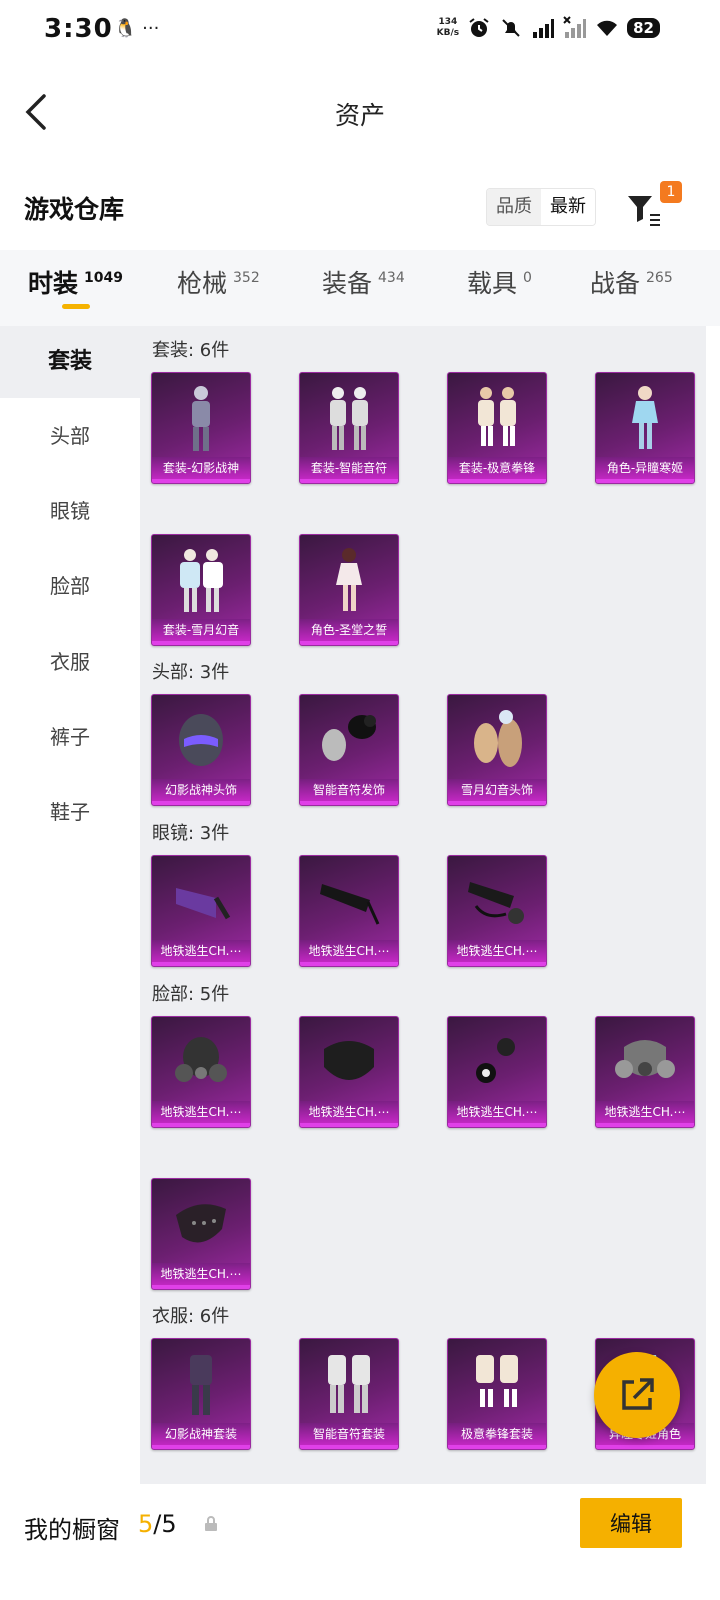 Image resolution: width=720 pixels, height=1600 pixels. What do you see at coordinates (643, 28) in the screenshot?
I see `battery-indicator: 82` at bounding box center [643, 28].